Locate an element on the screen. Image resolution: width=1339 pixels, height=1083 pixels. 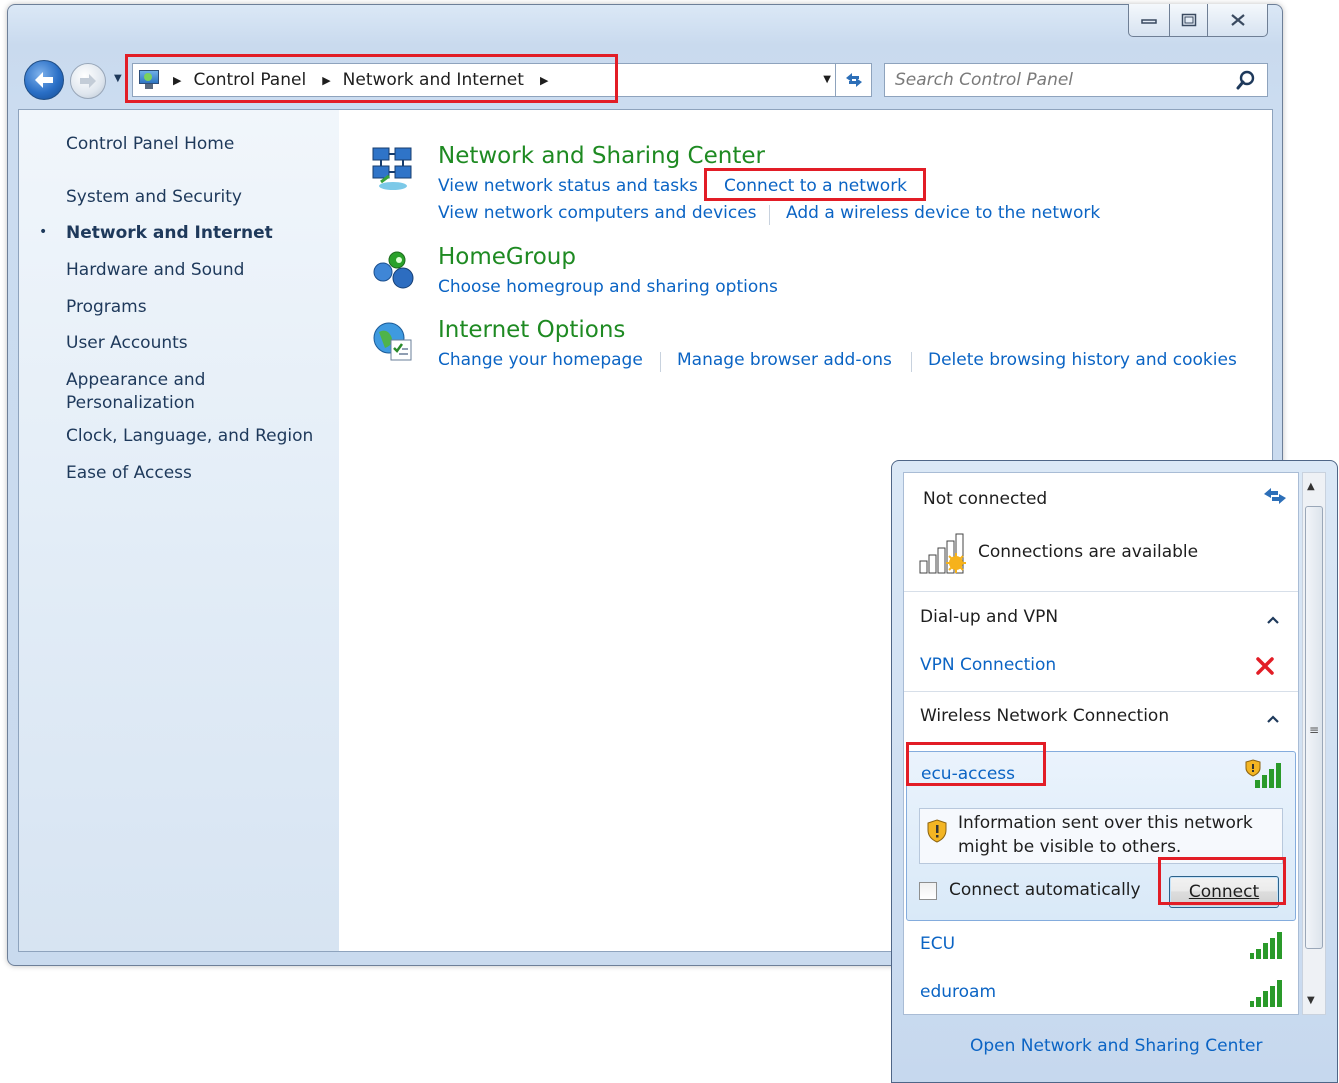
breadcrumb: ▶ Control Panel ▶ Network and Internet ▶ is located at coordinates (348, 80).